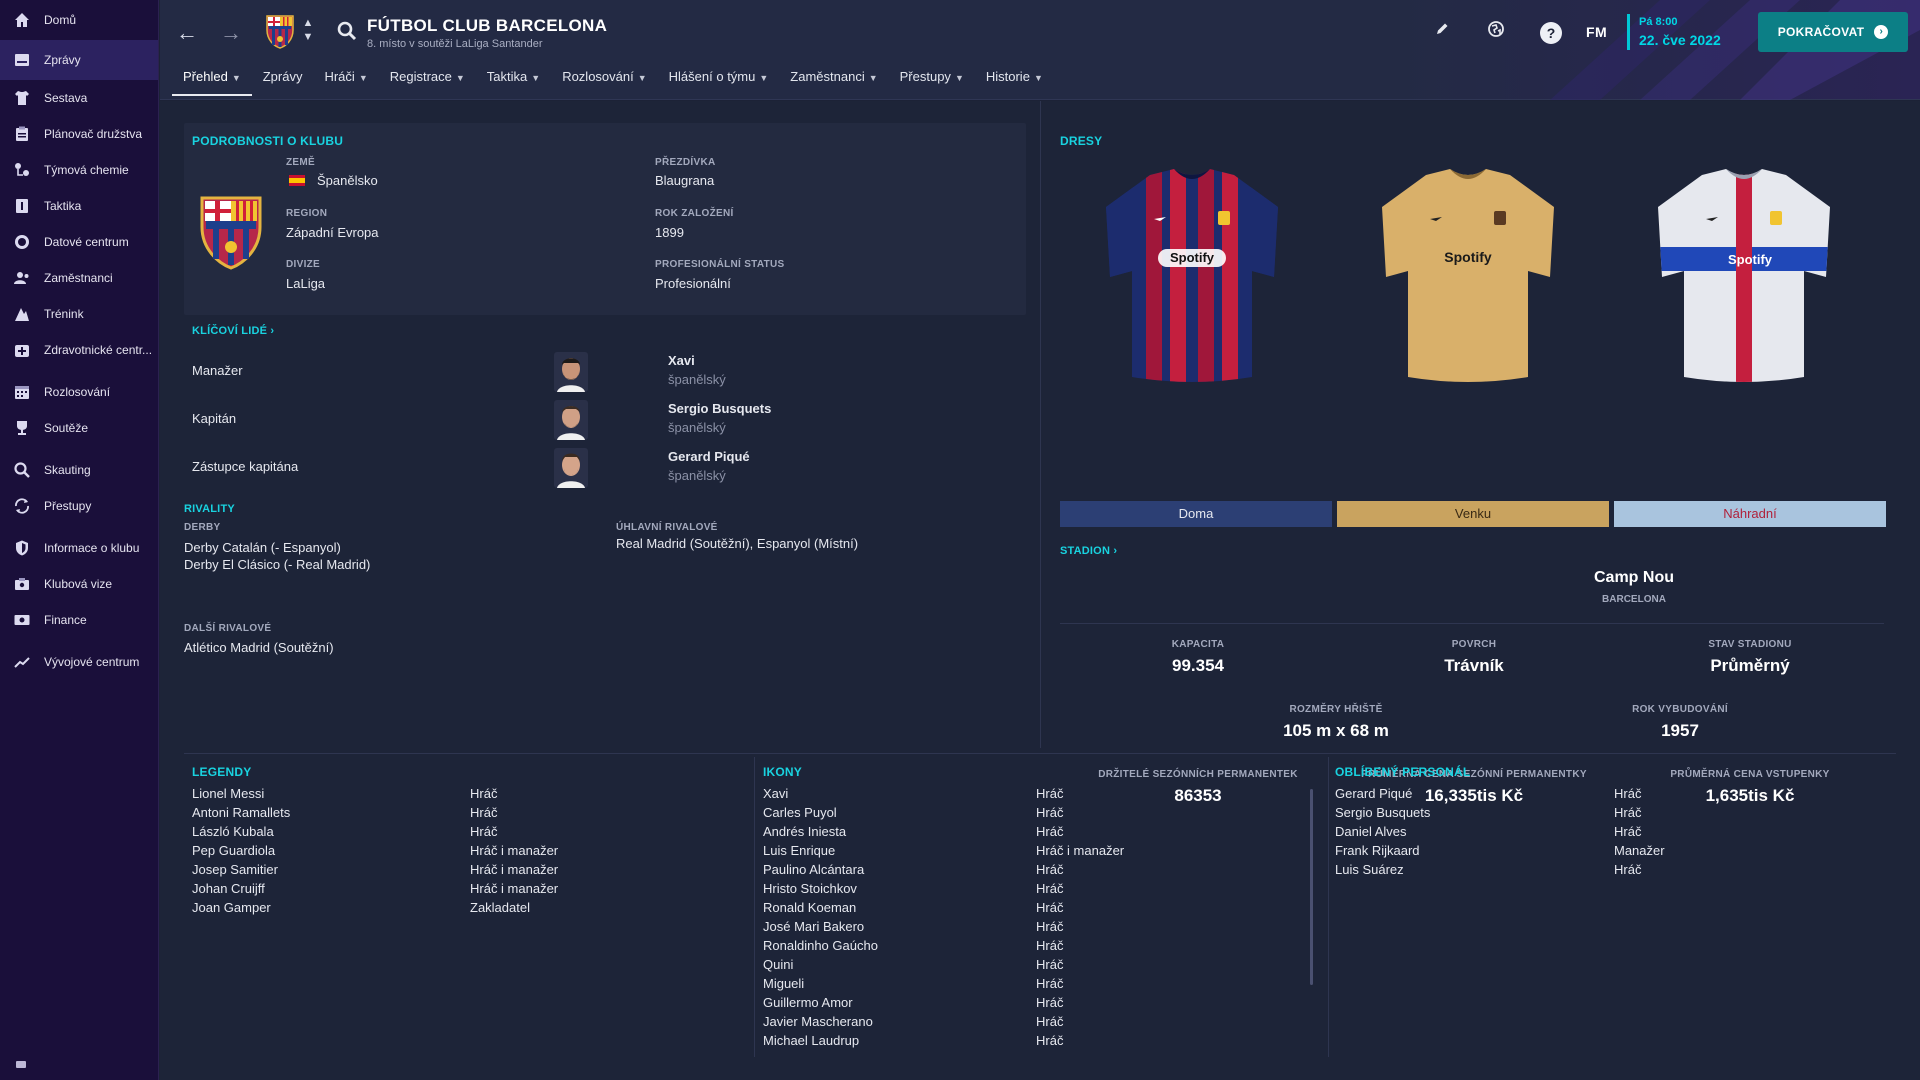 The width and height of the screenshot is (1920, 1080). I want to click on tab-players: Hráči ▼, so click(345, 81).